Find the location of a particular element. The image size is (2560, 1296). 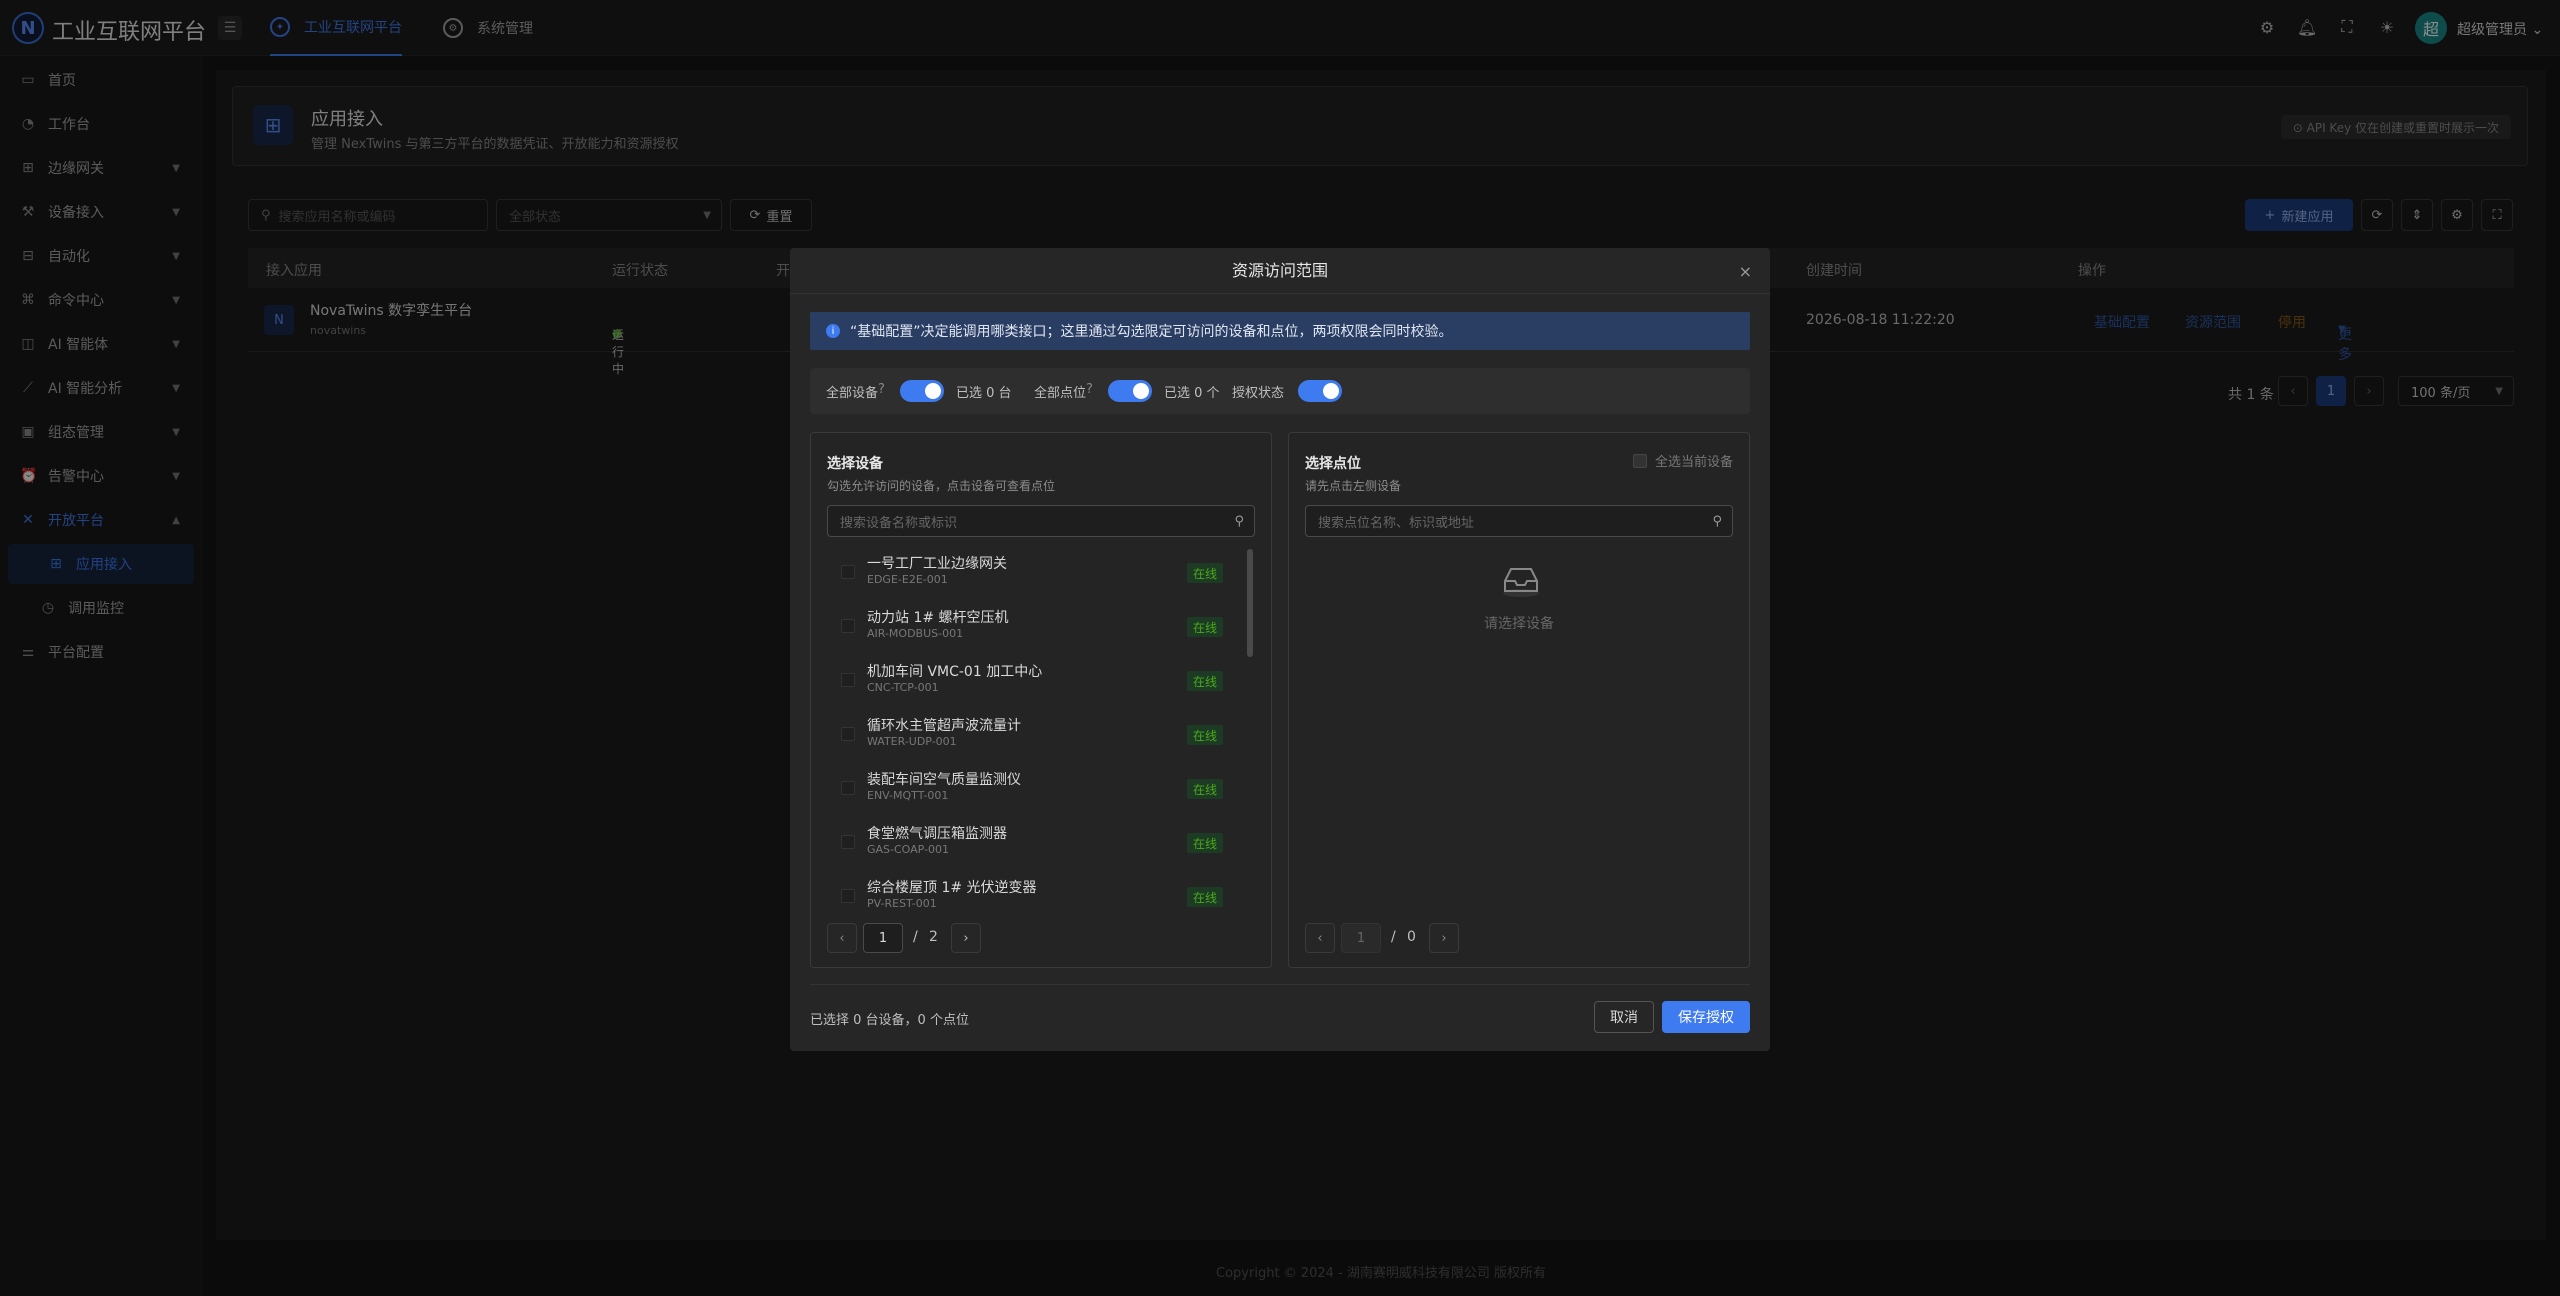

save-authorization-button: 保存授权 is located at coordinates (1706, 1017).